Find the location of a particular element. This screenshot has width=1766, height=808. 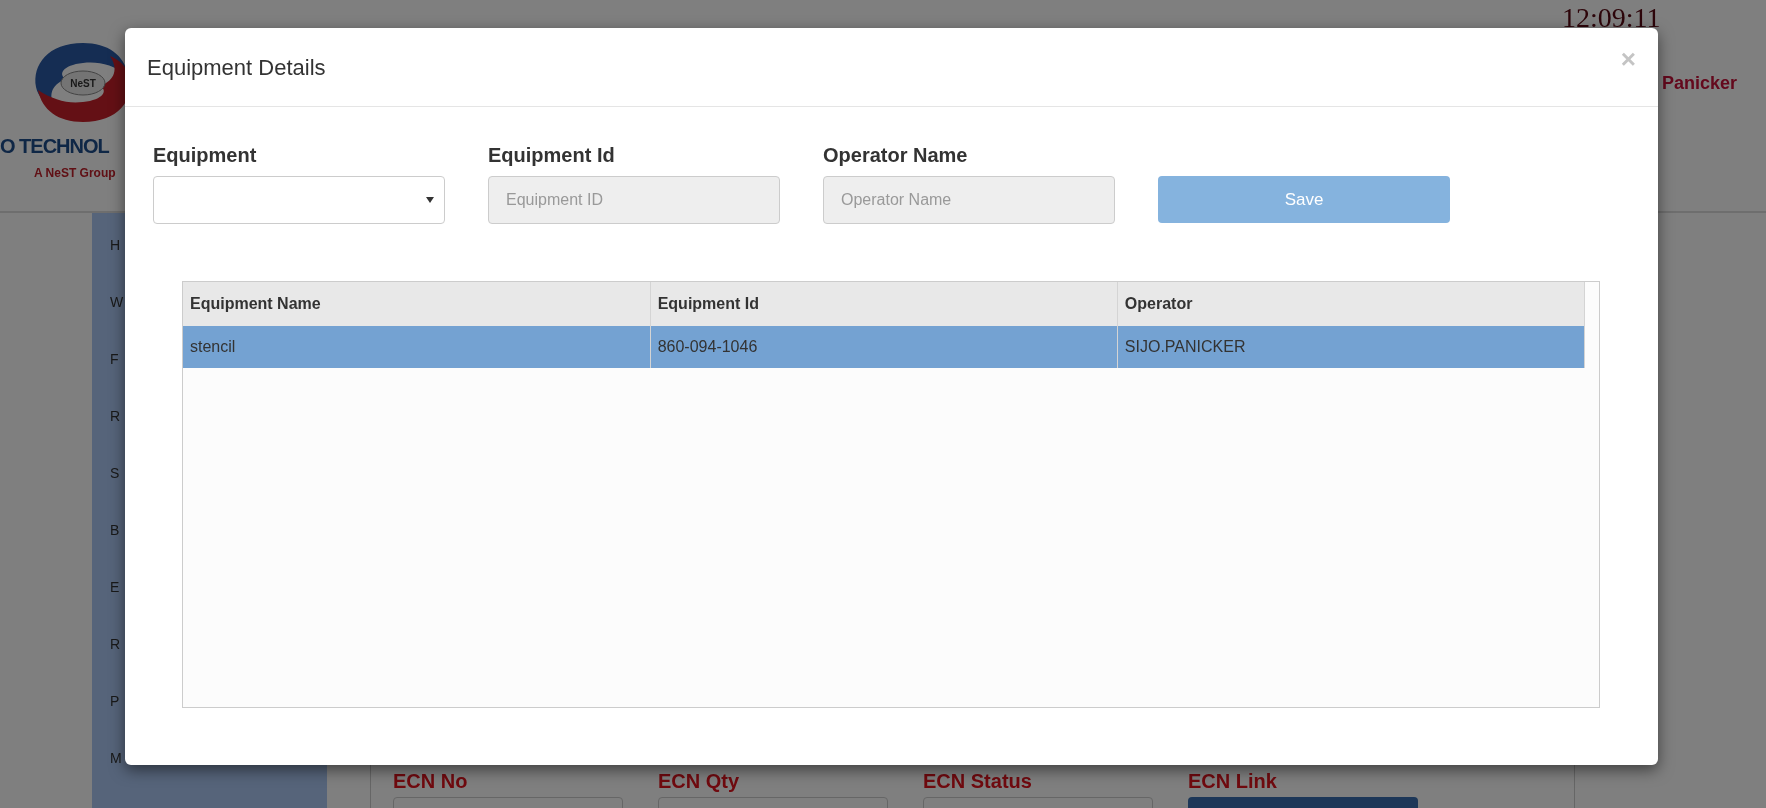

table-cell: 860-094-1046 is located at coordinates (884, 347).